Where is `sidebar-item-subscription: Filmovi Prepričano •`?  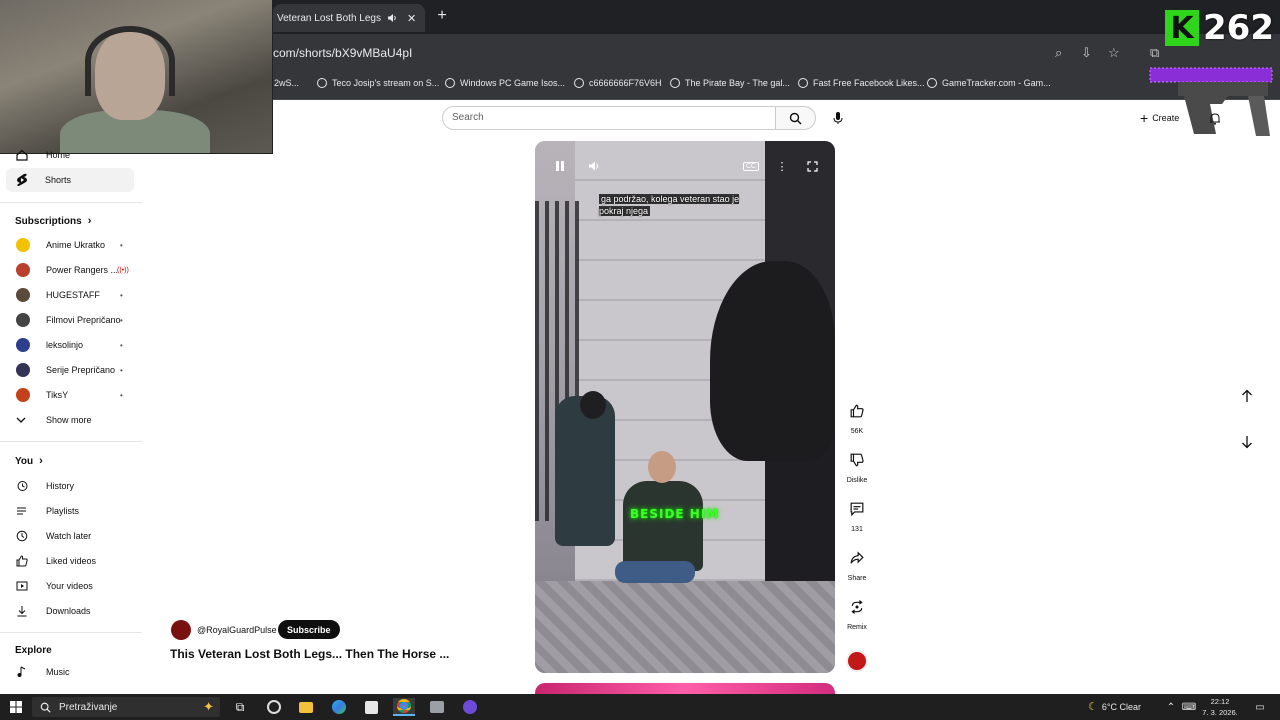 sidebar-item-subscription: Filmovi Prepričano • is located at coordinates (67, 320).